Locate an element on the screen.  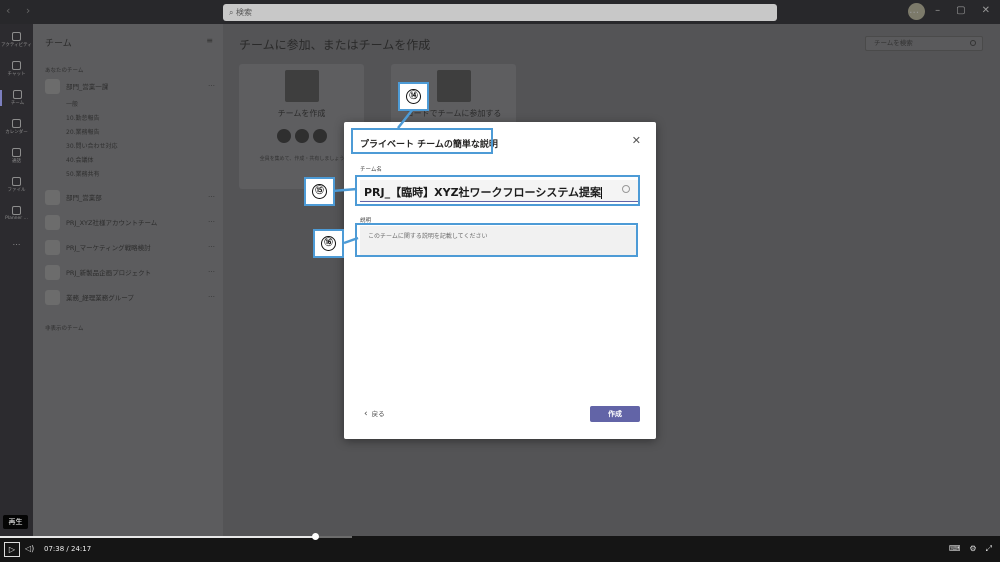
planner-icon is located at coordinates (16, 210).